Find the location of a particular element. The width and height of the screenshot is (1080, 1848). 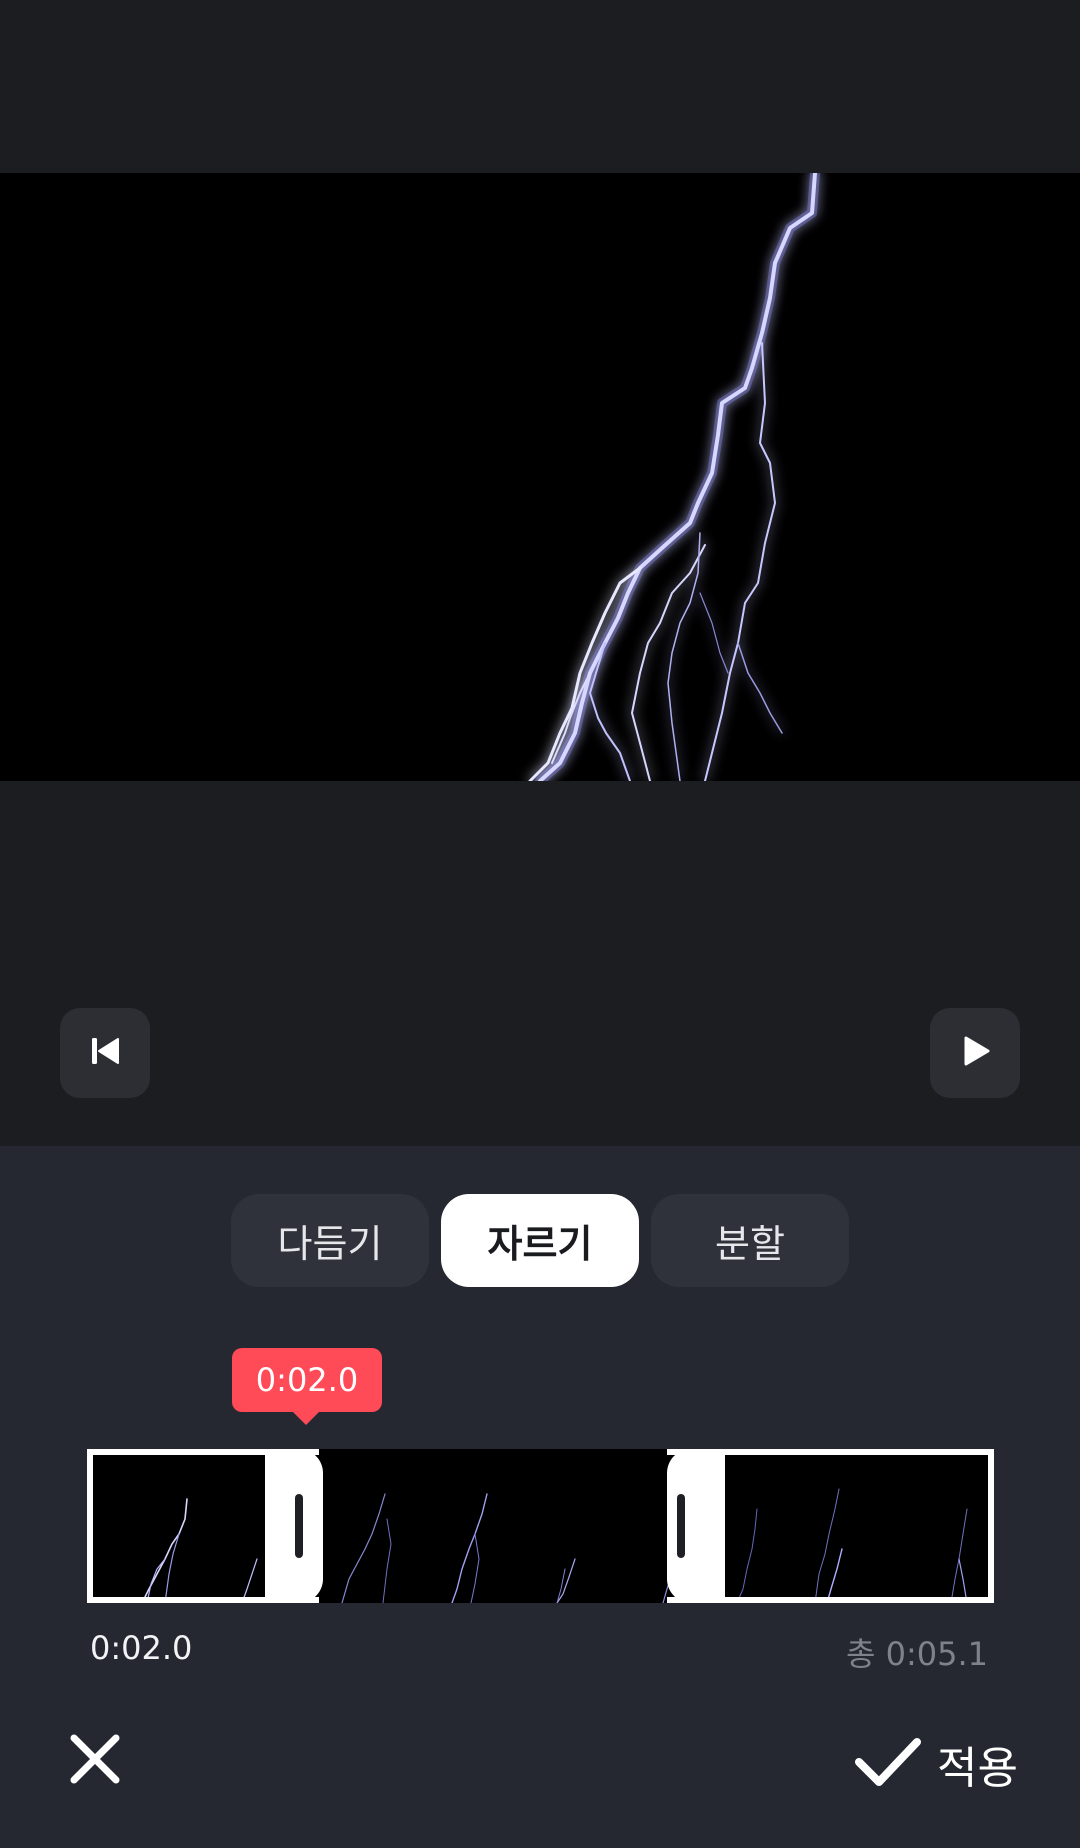

checkmark-icon is located at coordinates (888, 1764).